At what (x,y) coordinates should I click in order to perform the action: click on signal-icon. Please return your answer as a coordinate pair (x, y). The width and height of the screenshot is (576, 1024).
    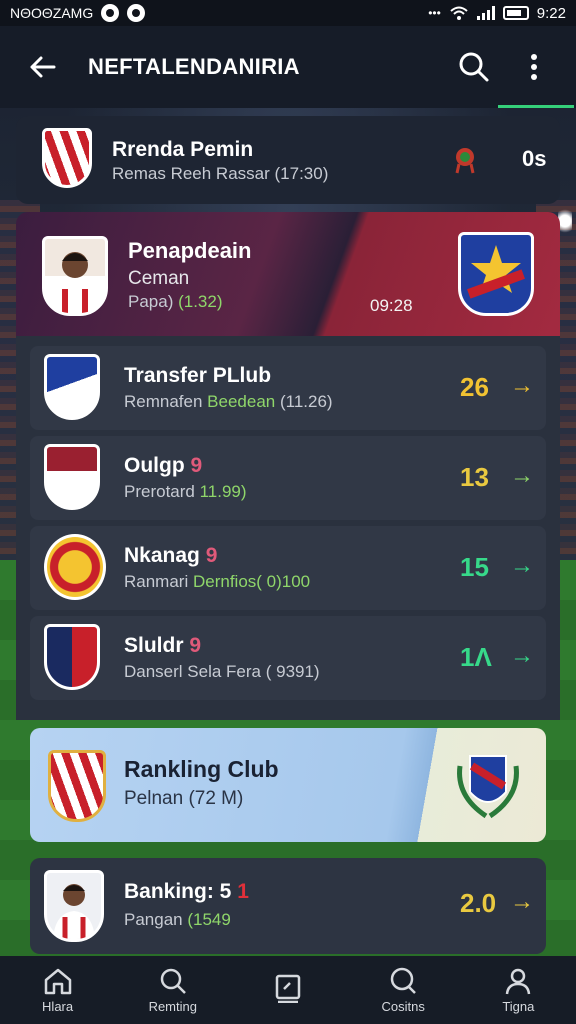
    Looking at the image, I should click on (485, 13).